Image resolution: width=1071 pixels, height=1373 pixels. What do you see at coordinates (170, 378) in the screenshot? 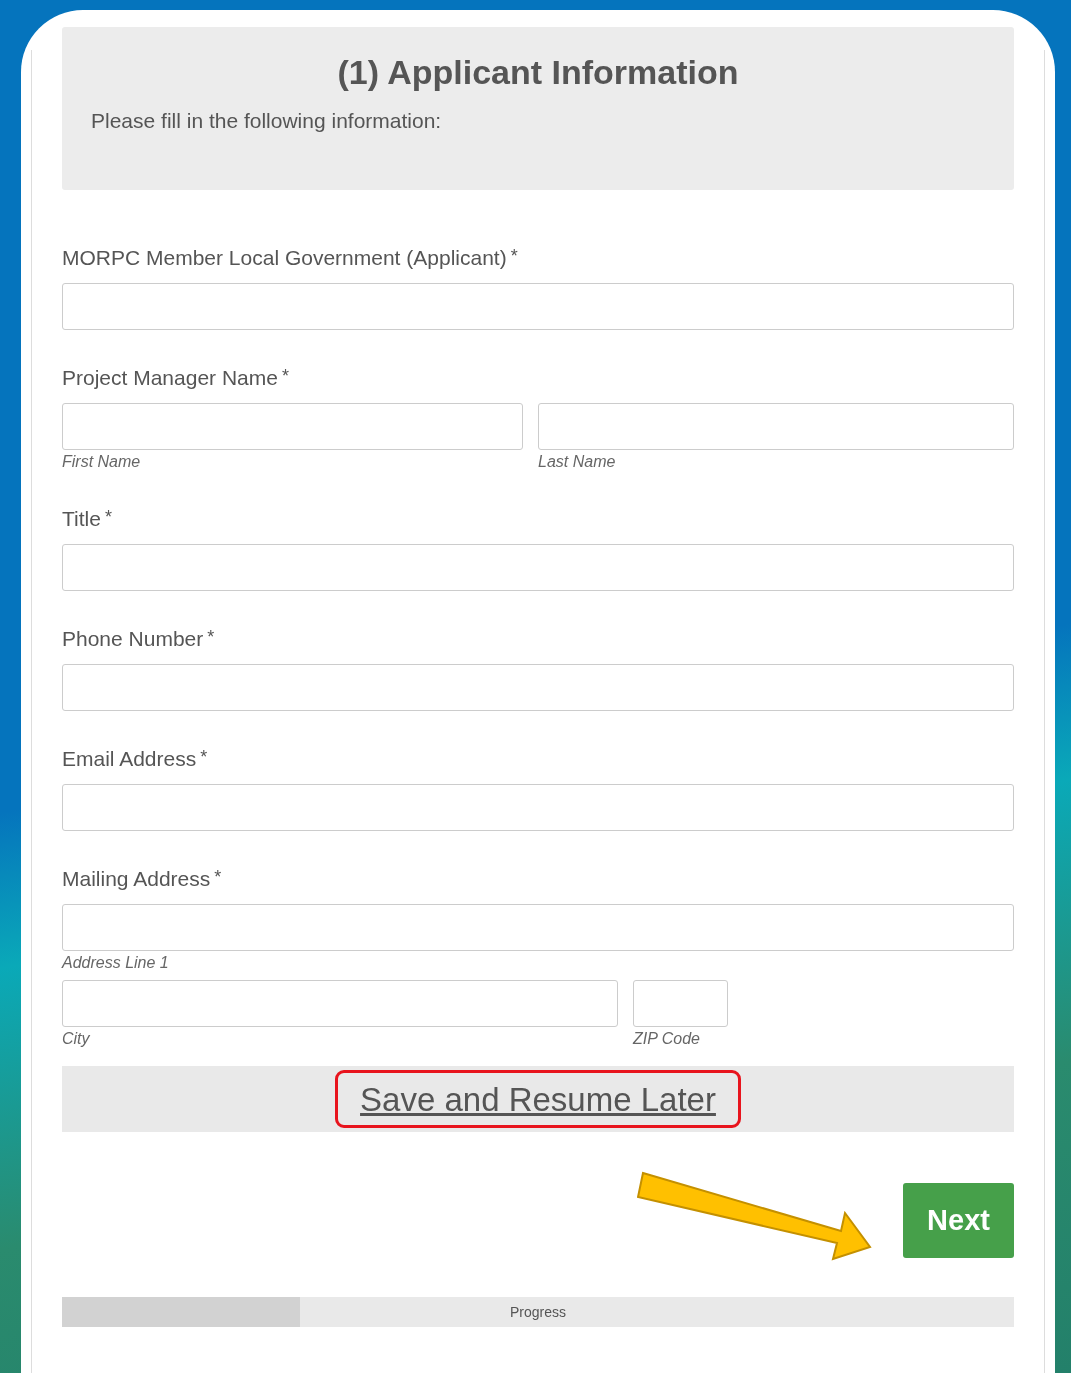
I see `field-label: Project Manager Name` at bounding box center [170, 378].